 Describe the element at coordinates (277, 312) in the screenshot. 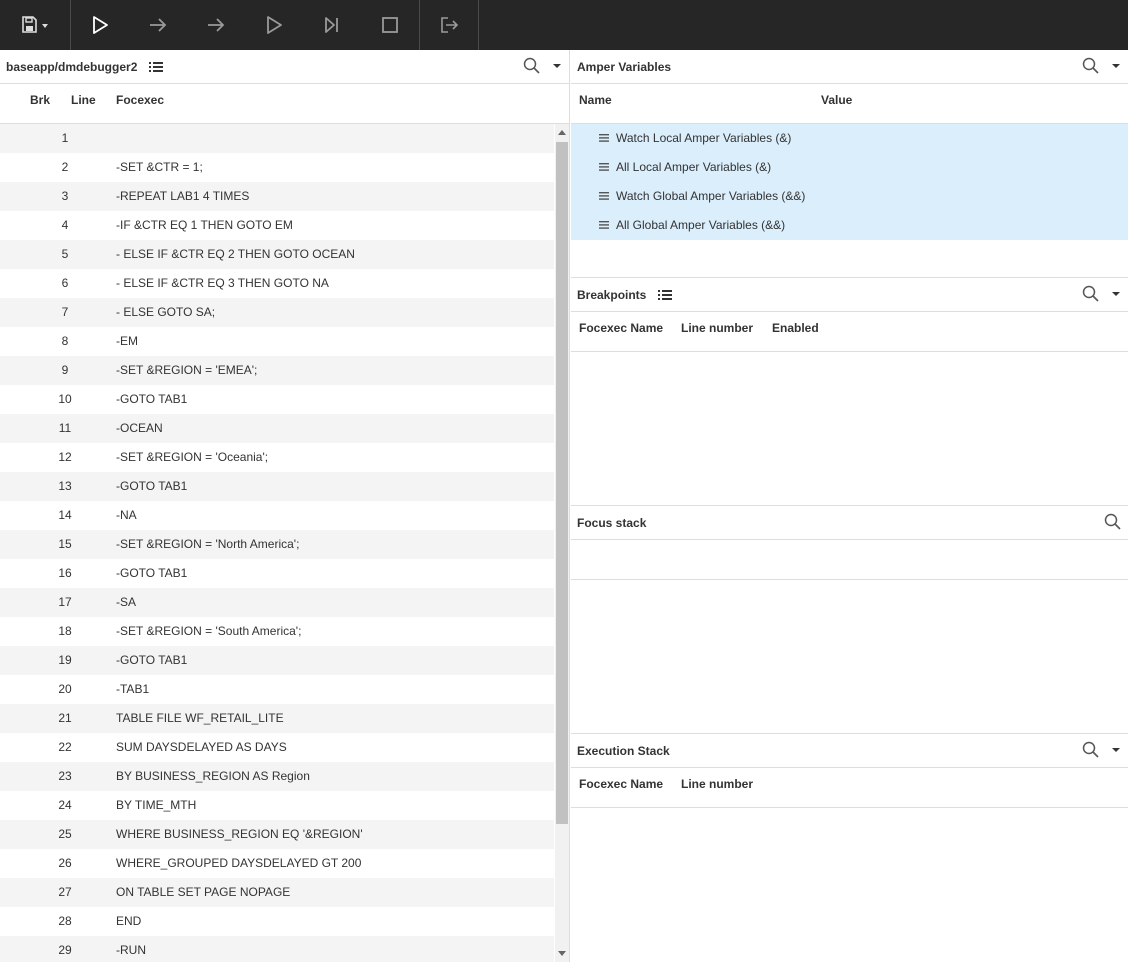

I see `code-line: 7 - ELSE GOTO SA;` at that location.